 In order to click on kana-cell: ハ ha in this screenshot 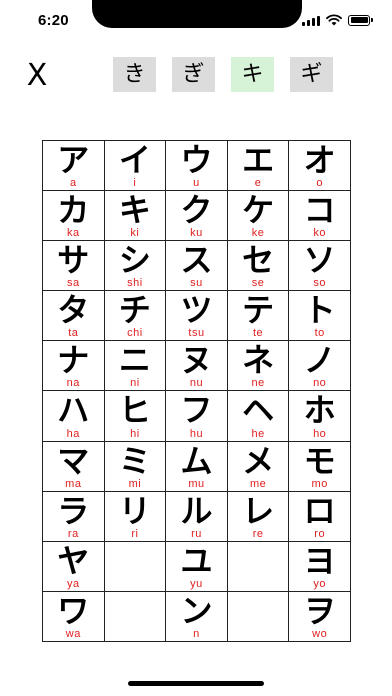, I will do `click(74, 416)`.